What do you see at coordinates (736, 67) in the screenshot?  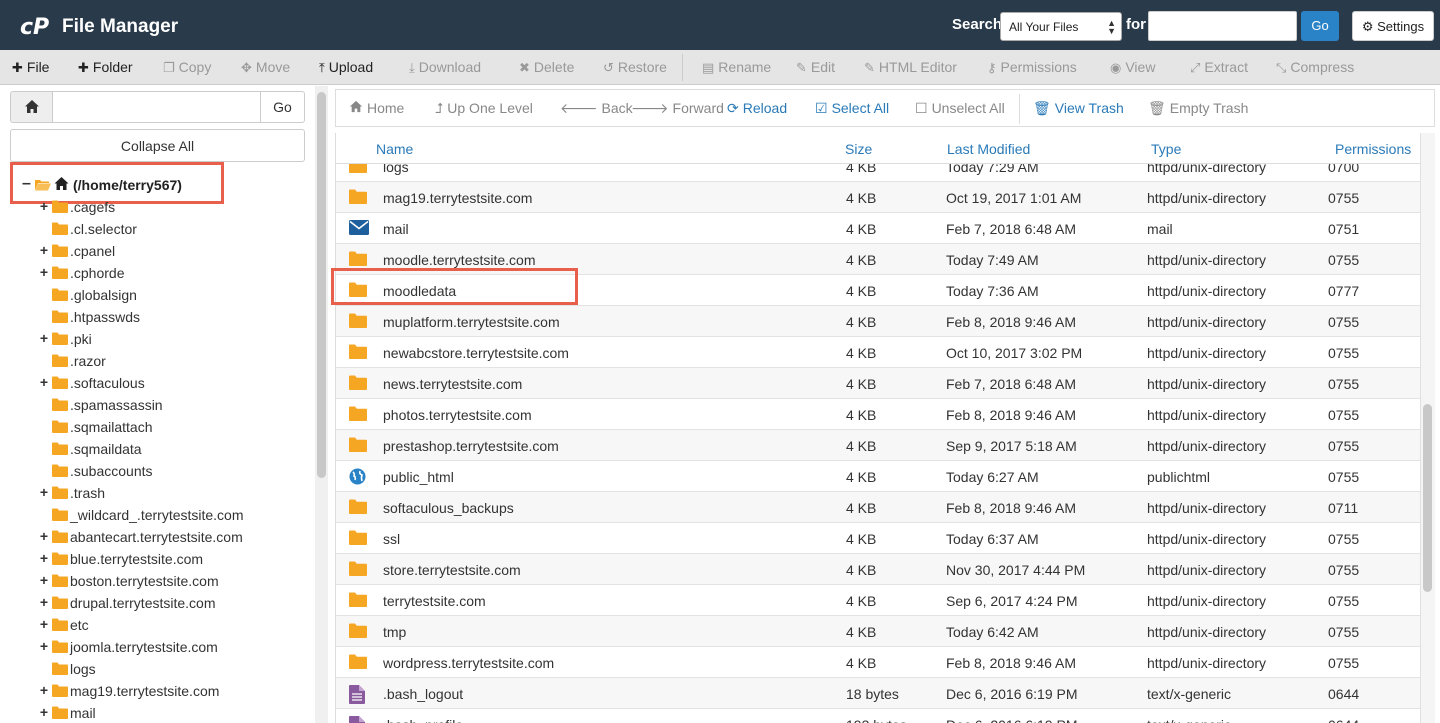 I see `rename-button: ▤ Rename` at bounding box center [736, 67].